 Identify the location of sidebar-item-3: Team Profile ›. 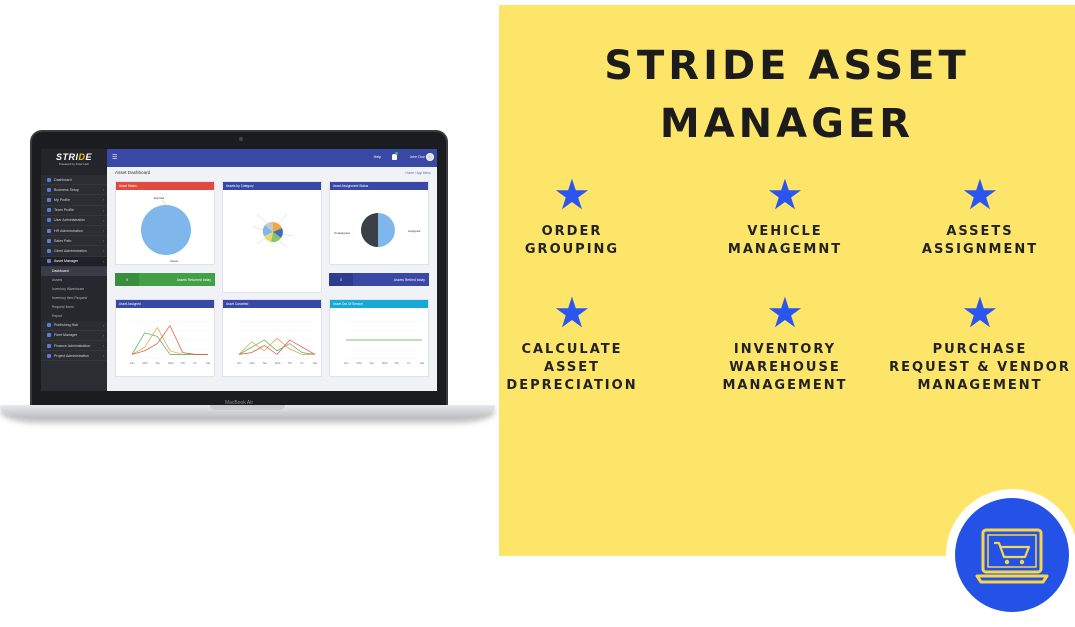
(74, 211).